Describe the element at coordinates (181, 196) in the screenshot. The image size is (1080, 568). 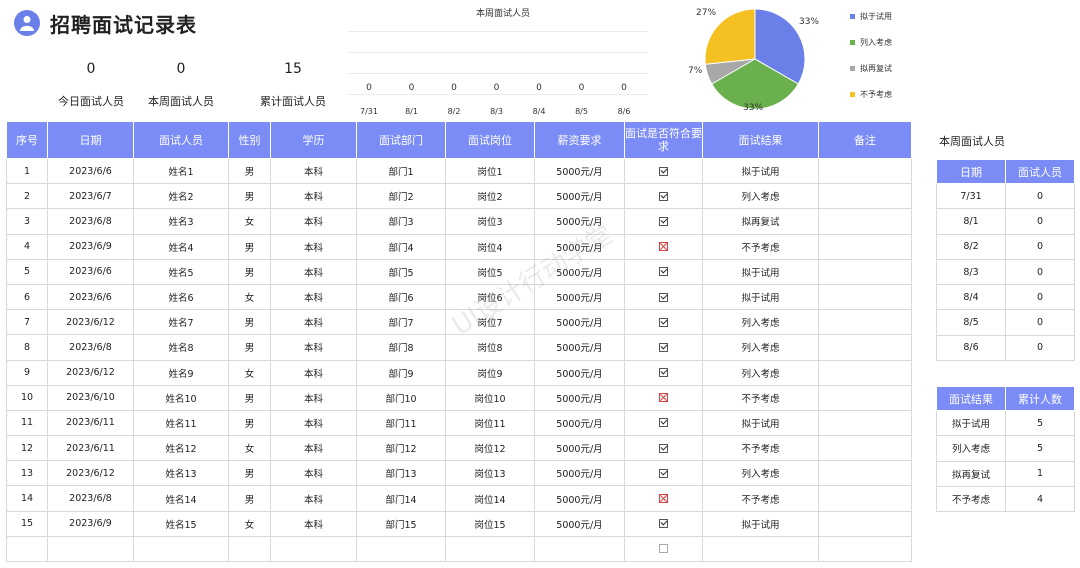
I see `cell-name: 姓名2` at that location.